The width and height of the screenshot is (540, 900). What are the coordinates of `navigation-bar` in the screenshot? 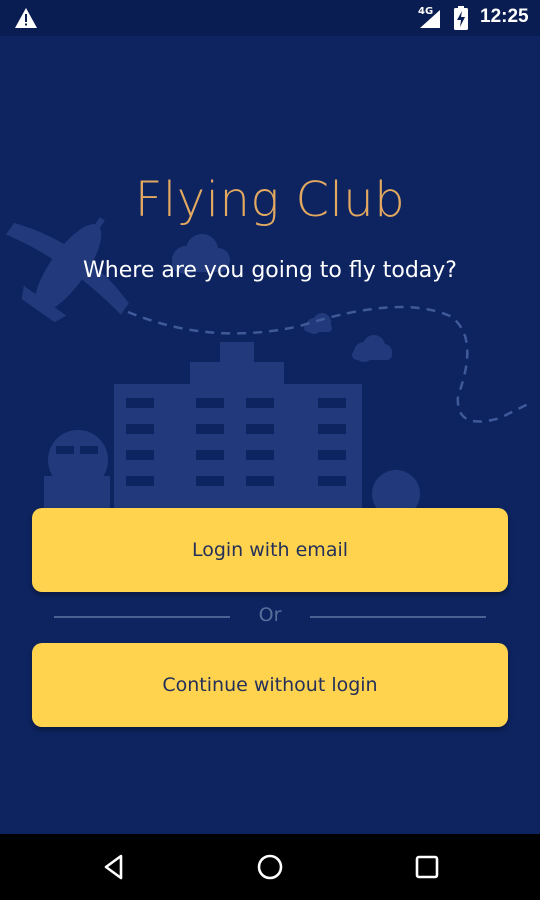 It's located at (270, 867).